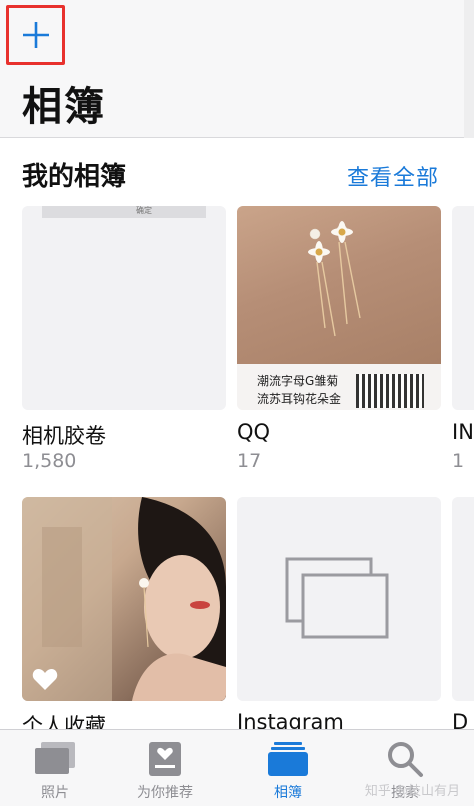  Describe the element at coordinates (249, 461) in the screenshot. I see `album-count: 17` at that location.